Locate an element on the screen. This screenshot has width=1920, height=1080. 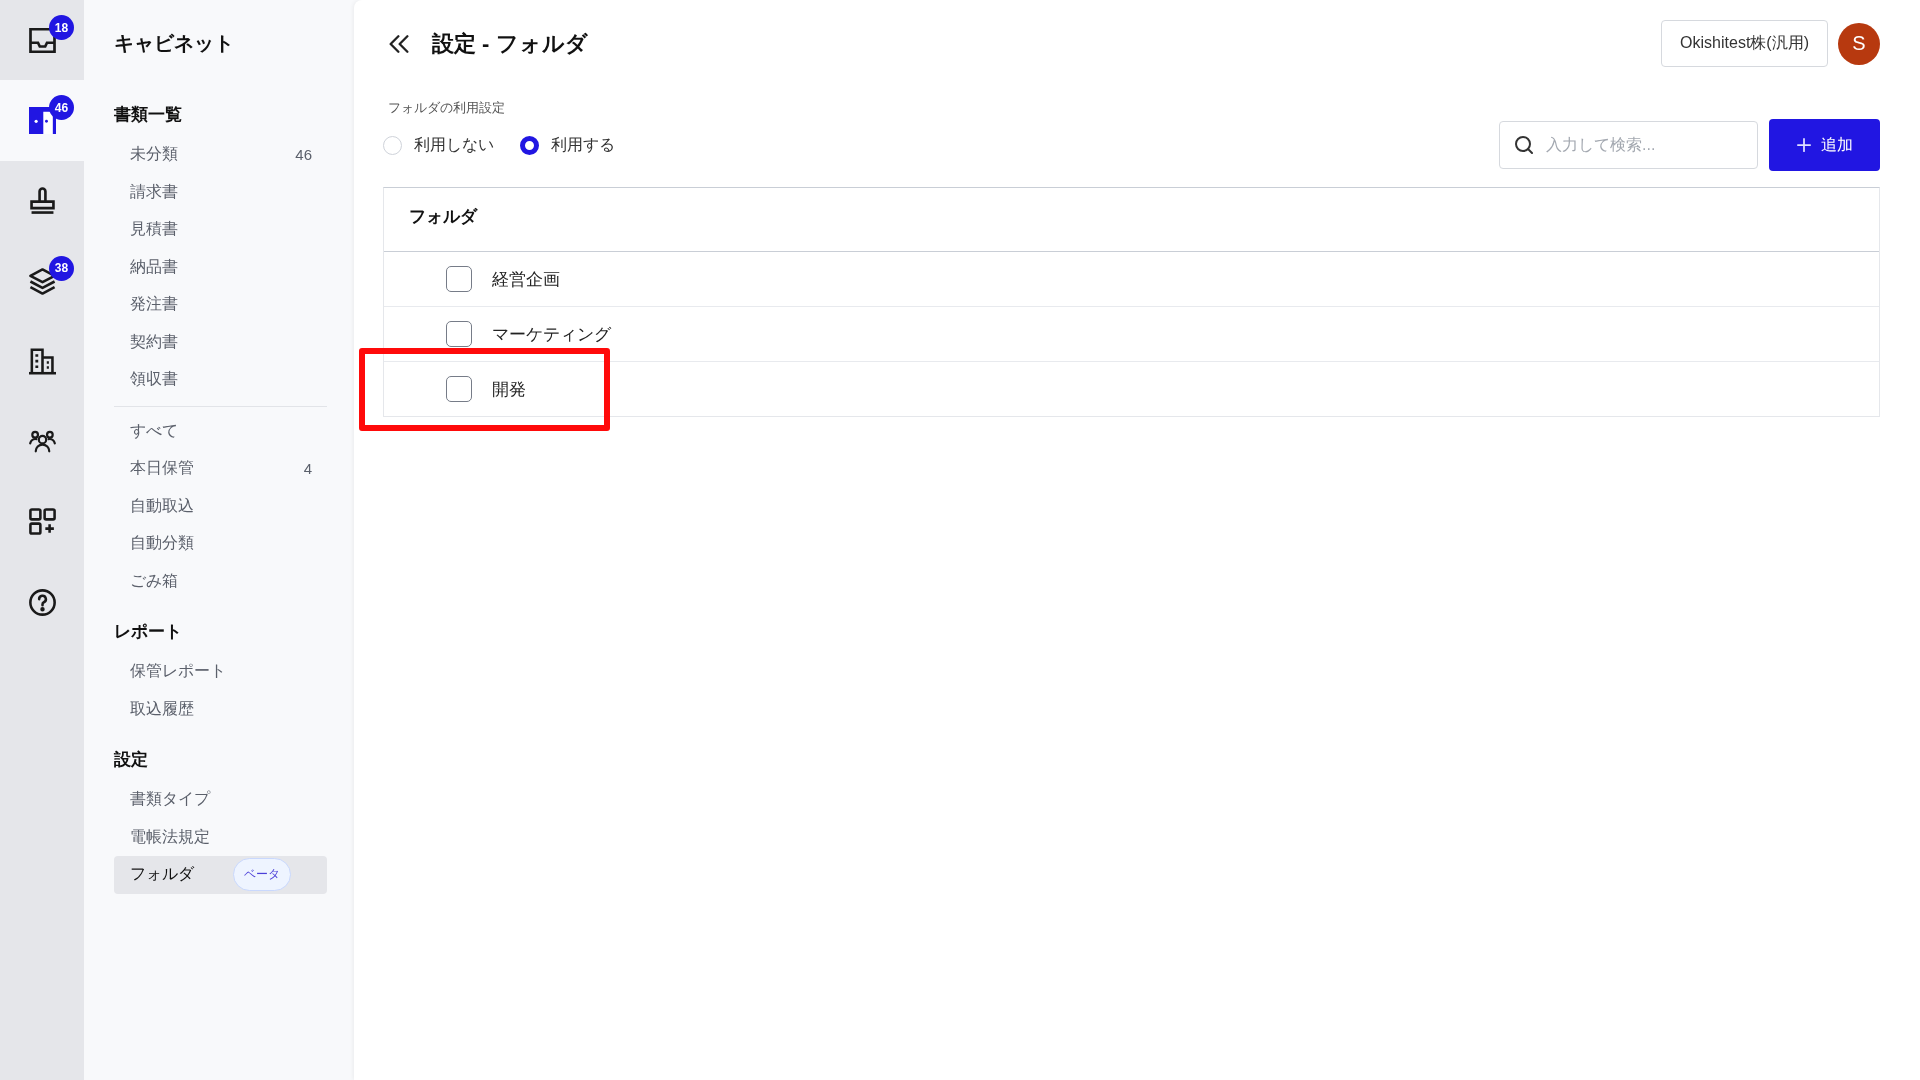
page-title: 設定 - フォルダ is located at coordinates (510, 43).